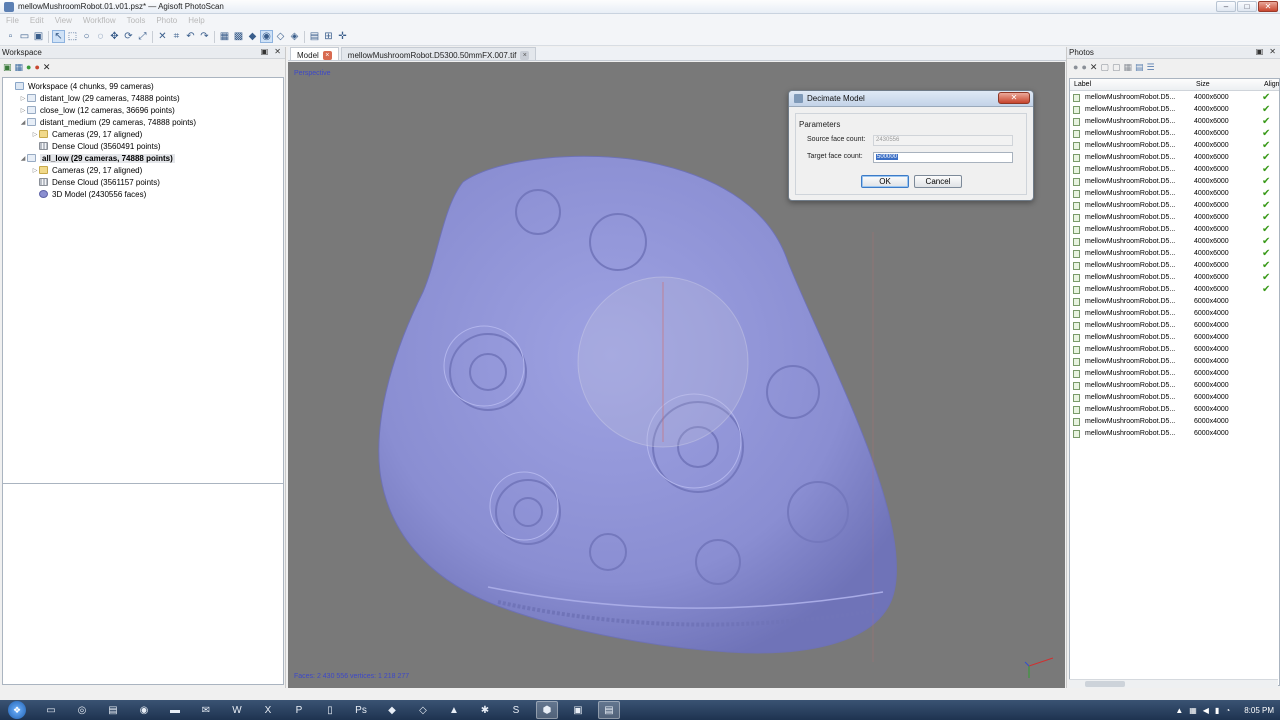 The width and height of the screenshot is (1280, 720). Describe the element at coordinates (547, 710) in the screenshot. I see `taskbar-photoscan-icon: ⬢` at that location.